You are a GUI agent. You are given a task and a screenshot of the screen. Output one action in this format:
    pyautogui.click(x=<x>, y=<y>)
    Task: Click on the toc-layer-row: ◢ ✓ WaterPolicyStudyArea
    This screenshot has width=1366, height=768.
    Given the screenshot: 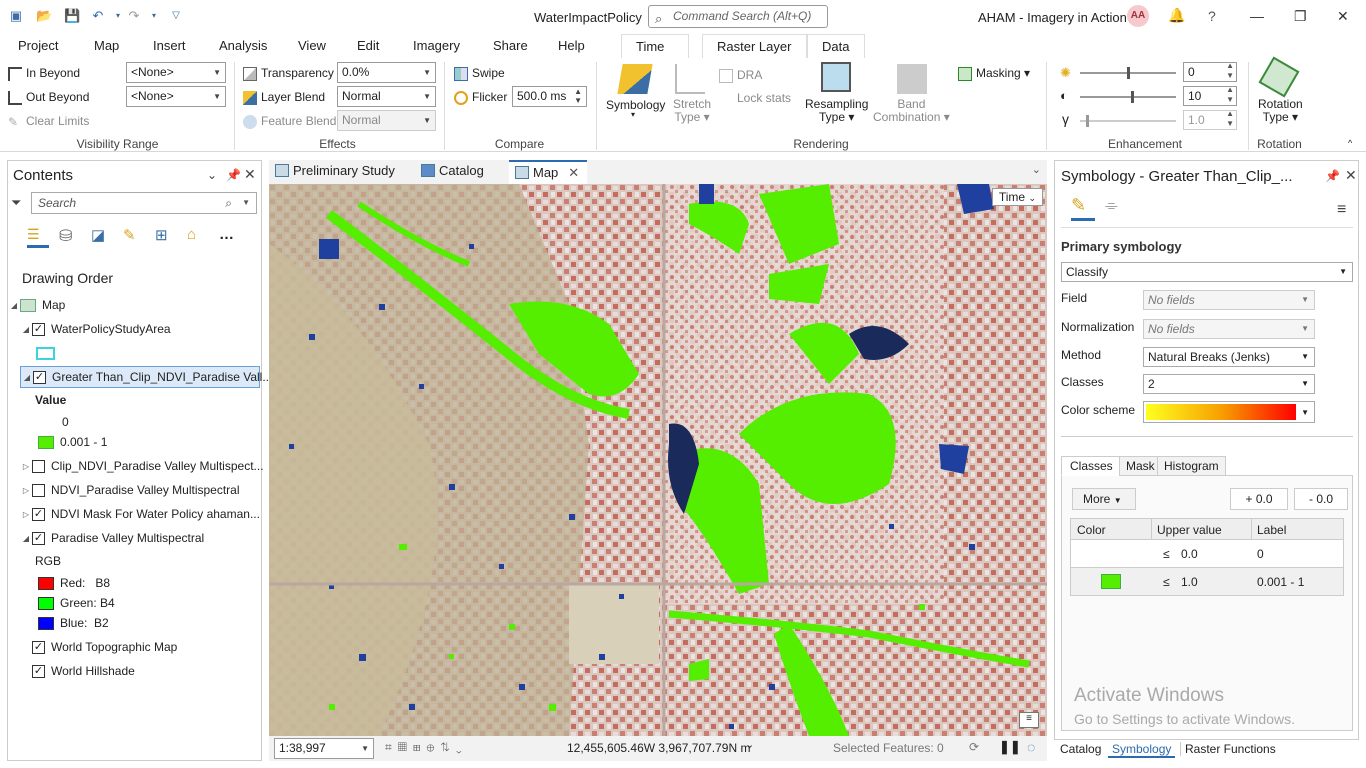 What is the action you would take?
    pyautogui.click(x=95, y=329)
    